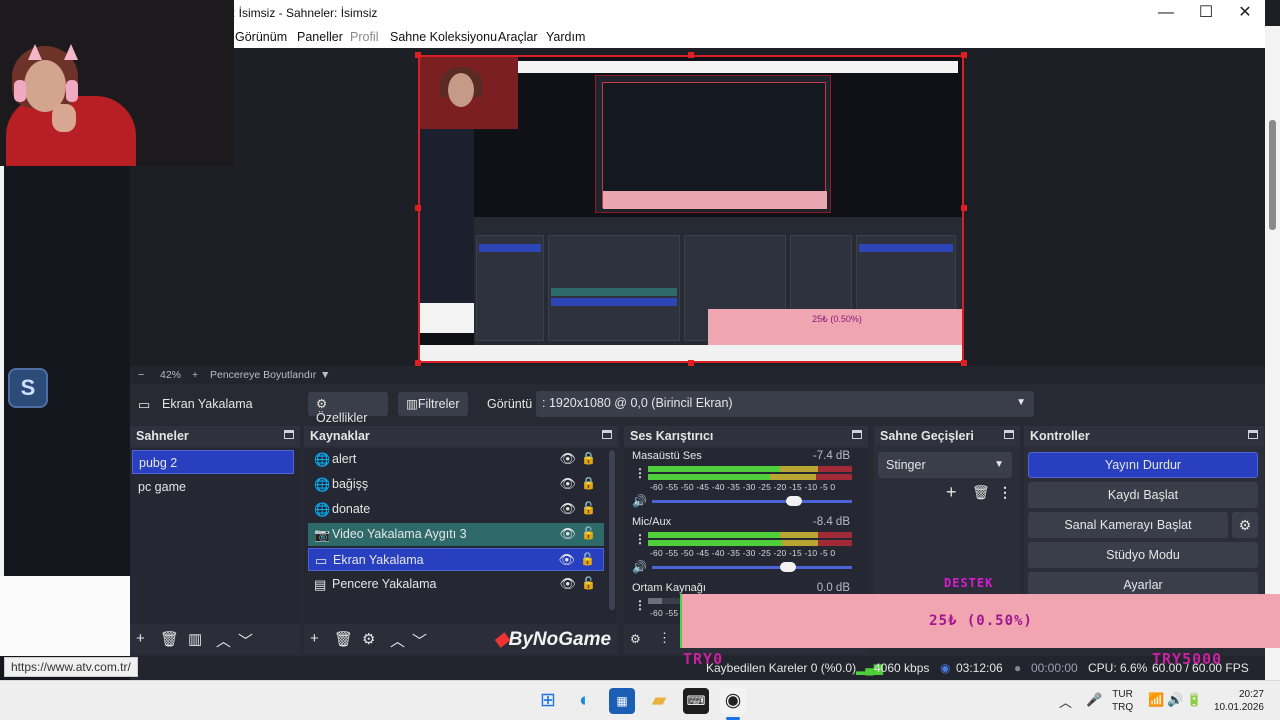 This screenshot has height=720, width=1280. I want to click on maximize-button: ☐, so click(1206, 13).